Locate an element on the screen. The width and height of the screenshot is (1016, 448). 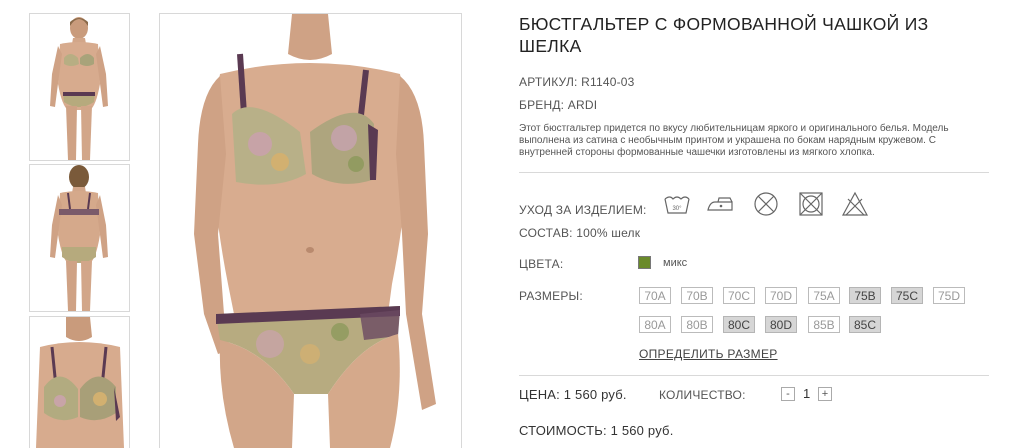
total-row: СТОИМОСТЬ: 1 560 руб. is located at coordinates (596, 430).